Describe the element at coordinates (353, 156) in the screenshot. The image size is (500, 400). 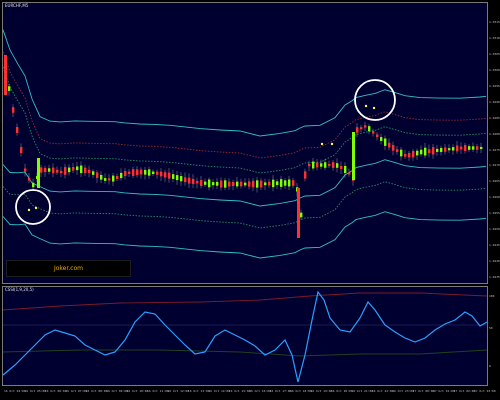
I see `signal-candle-bull` at that location.